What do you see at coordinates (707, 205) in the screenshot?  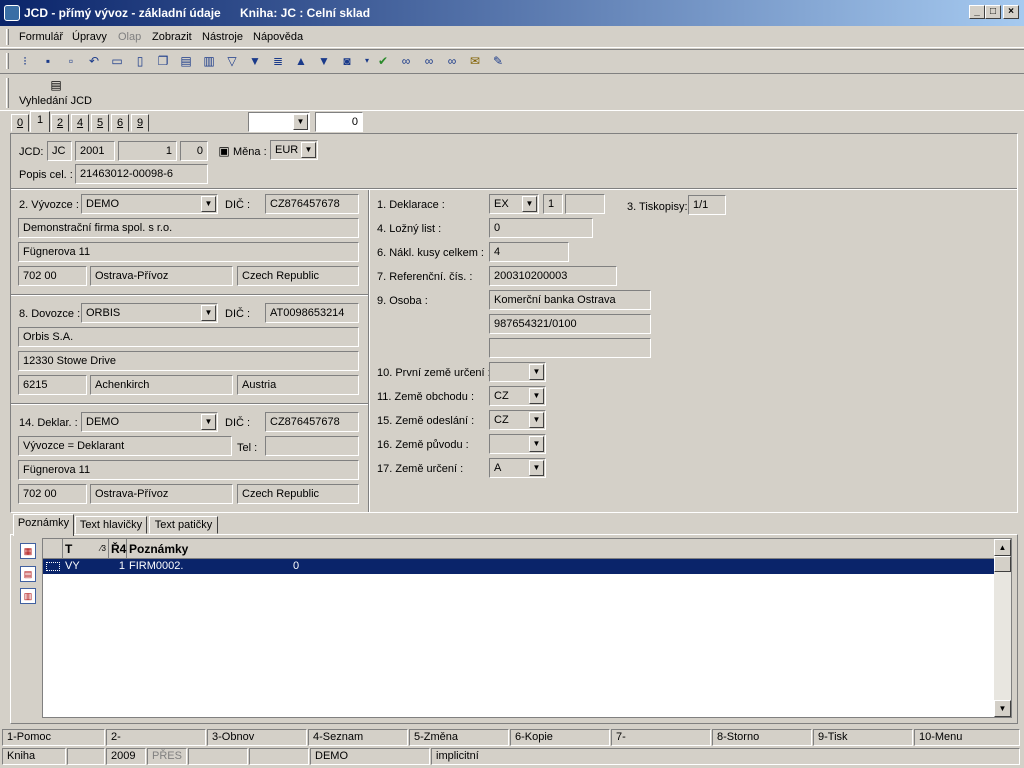 I see `tiskopisy-field: 1/1` at bounding box center [707, 205].